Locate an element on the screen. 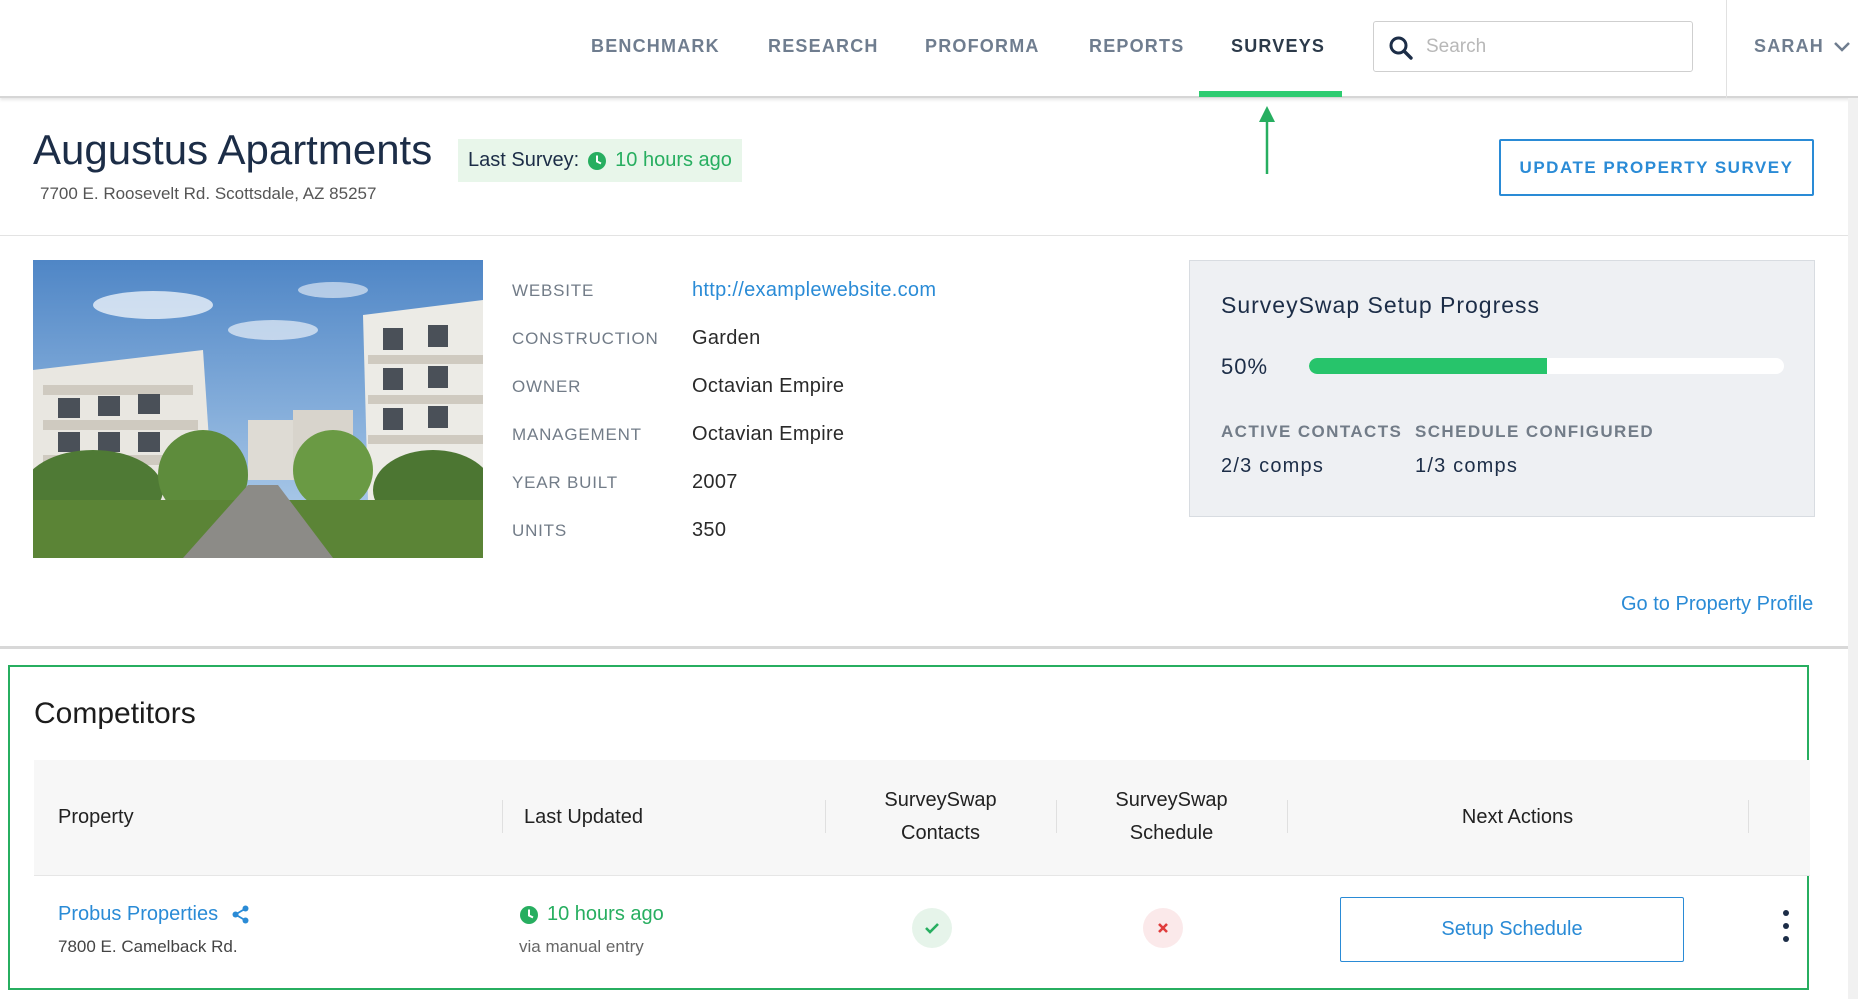 The width and height of the screenshot is (1858, 999). last-survey-label: Last Survey: is located at coordinates (524, 160).